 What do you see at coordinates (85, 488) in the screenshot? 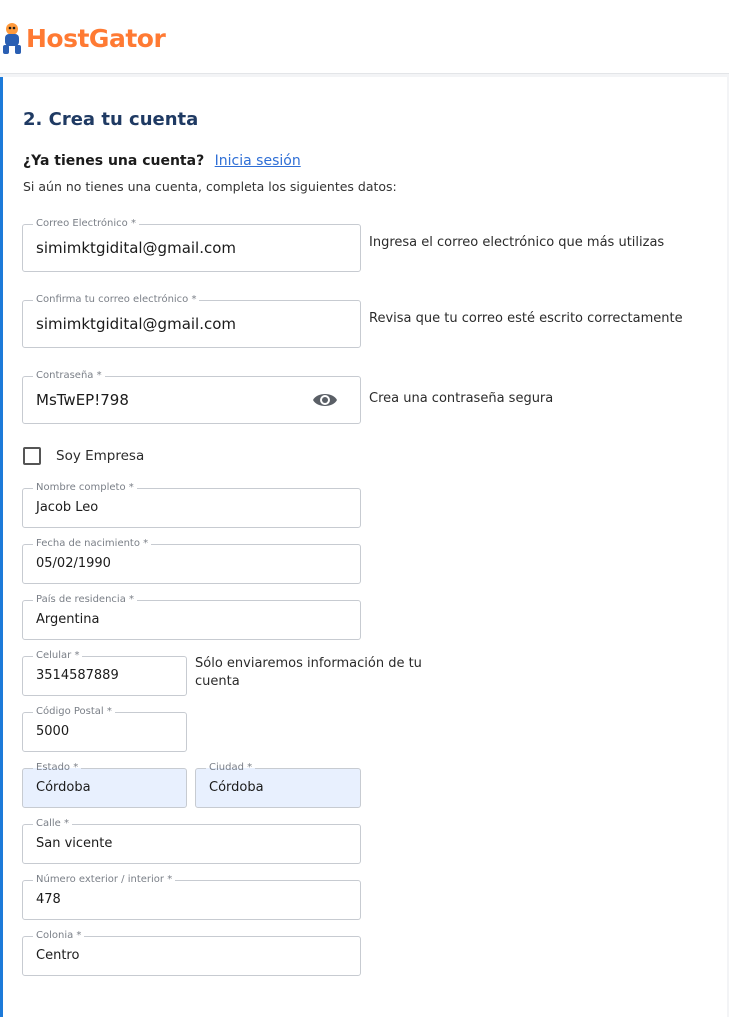
I see `full-name-label: Nombre completo *` at bounding box center [85, 488].